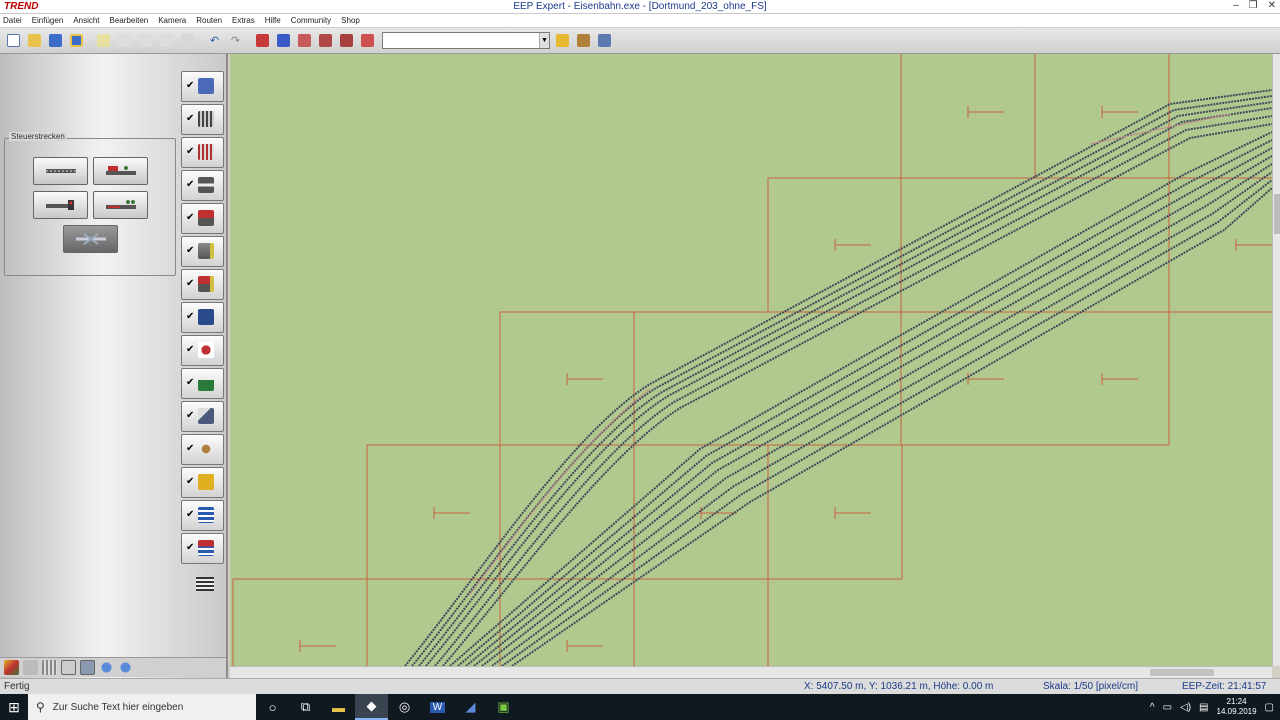 The image size is (1280, 720). I want to click on volume-icon: ◁), so click(1185, 707).